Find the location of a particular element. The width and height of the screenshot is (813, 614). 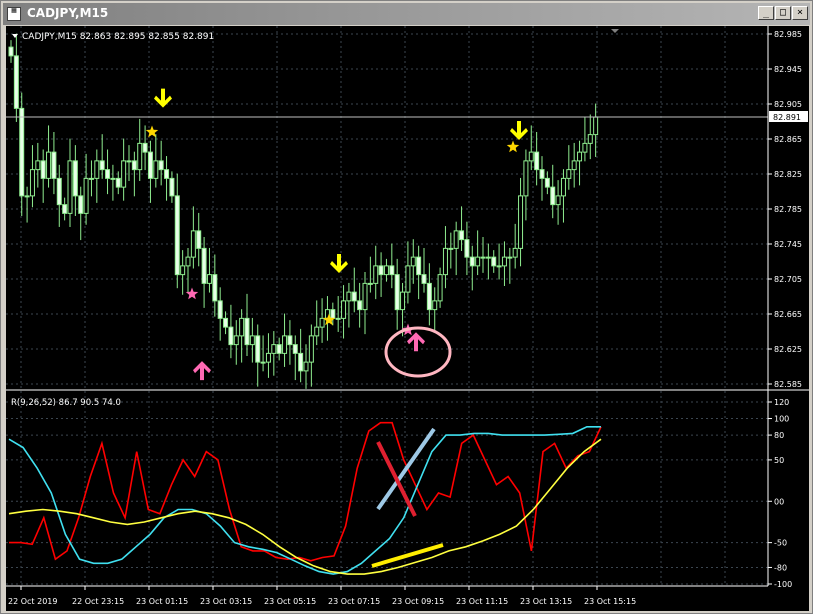

time-tick-label: 23 Oct 01:15 is located at coordinates (162, 601).